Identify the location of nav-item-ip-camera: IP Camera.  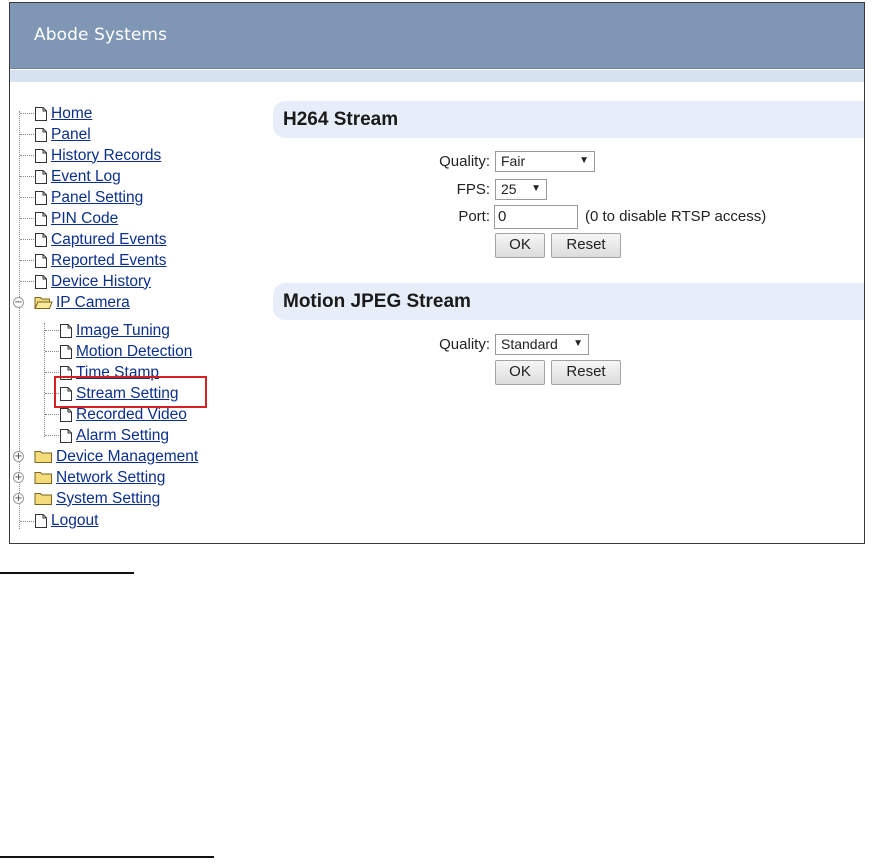
(82, 302).